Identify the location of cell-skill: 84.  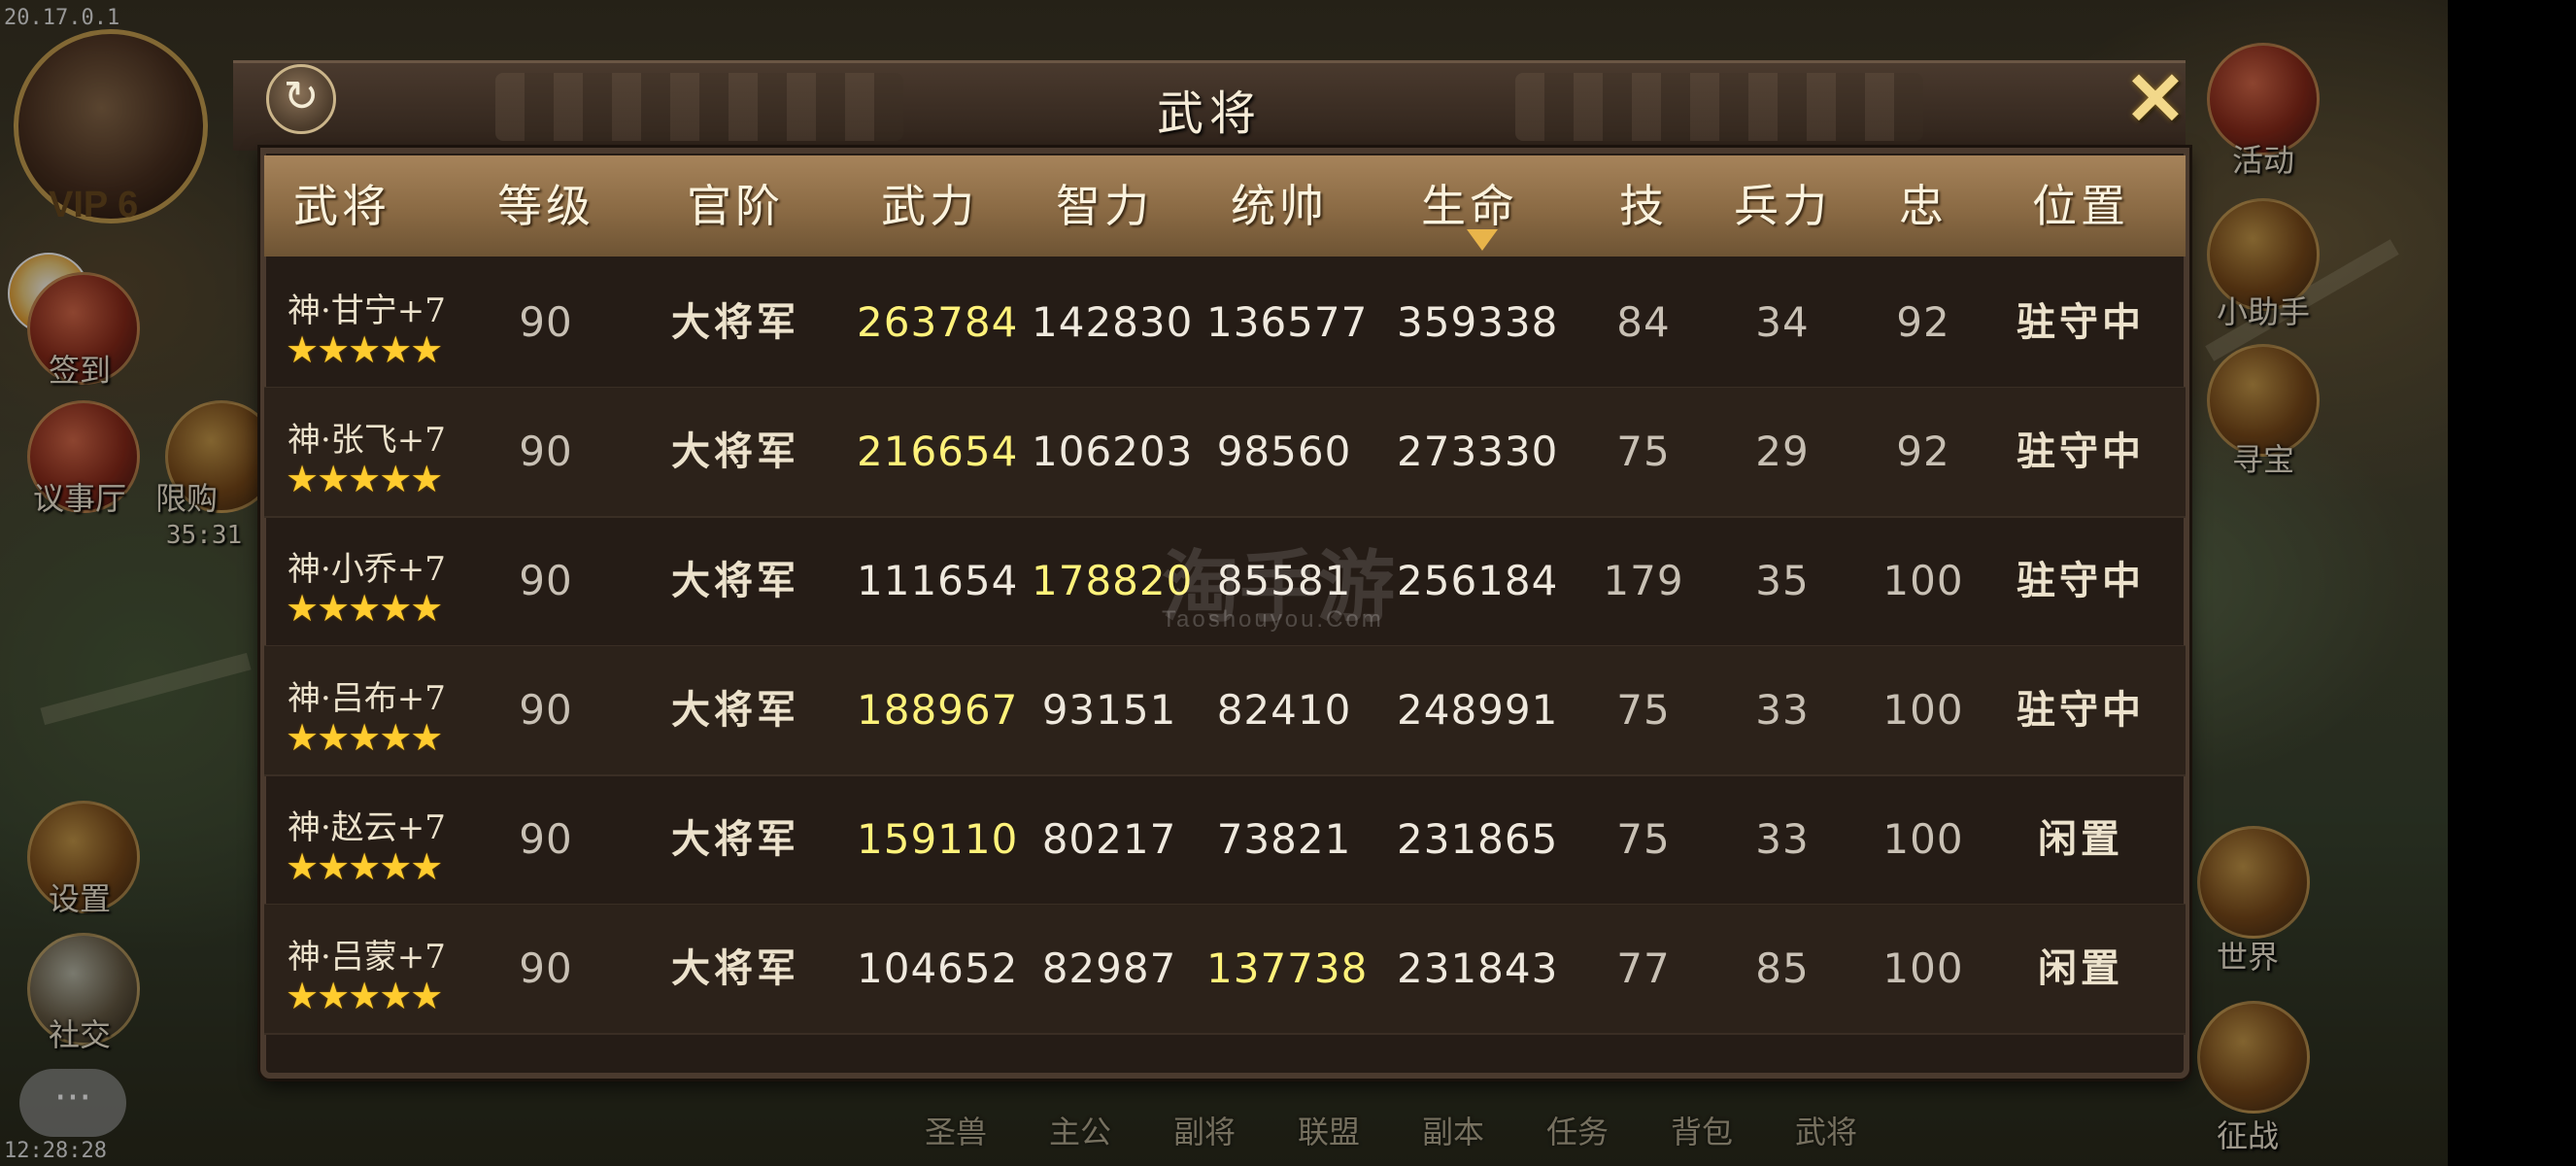
(1643, 322).